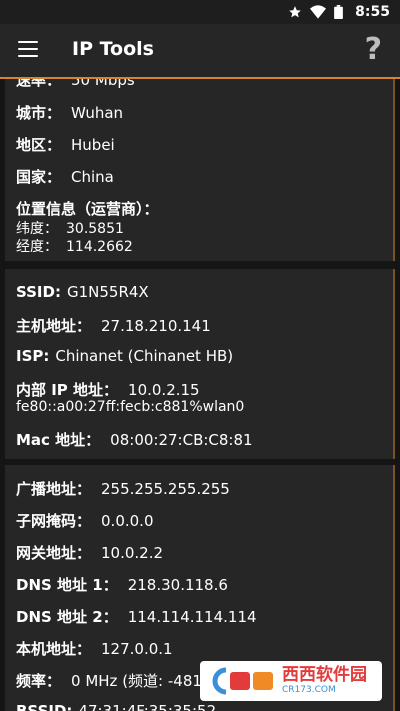 The image size is (400, 711). Describe the element at coordinates (122, 585) in the screenshot. I see `dns1-row: DNS 地址 1： 218.30.118.6` at that location.